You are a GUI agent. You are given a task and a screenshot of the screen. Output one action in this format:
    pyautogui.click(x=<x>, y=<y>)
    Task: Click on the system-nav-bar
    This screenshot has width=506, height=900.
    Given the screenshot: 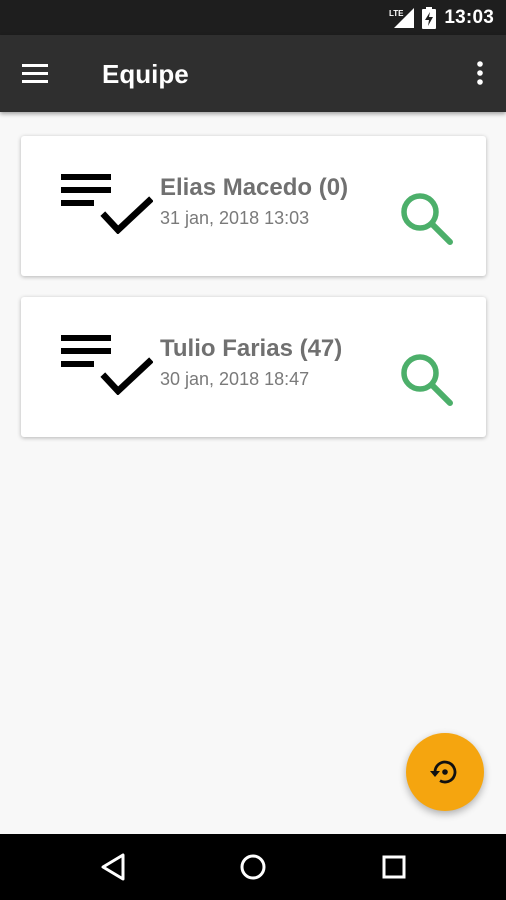 What is the action you would take?
    pyautogui.click(x=253, y=867)
    